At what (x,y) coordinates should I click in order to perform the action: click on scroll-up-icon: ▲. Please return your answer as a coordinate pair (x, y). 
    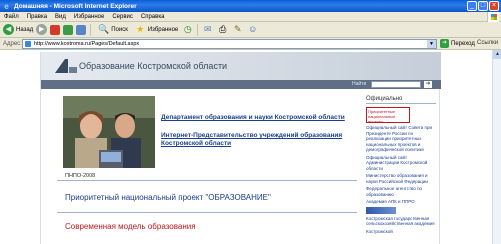
    Looking at the image, I should click on (497, 54).